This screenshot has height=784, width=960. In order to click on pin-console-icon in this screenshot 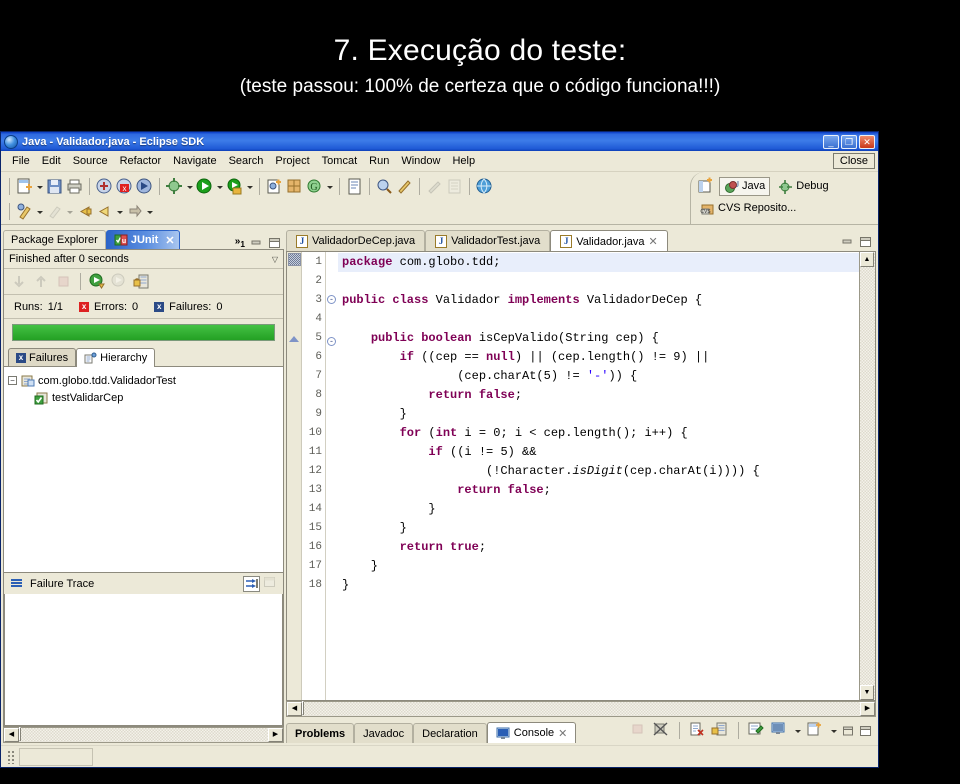, I will do `click(756, 730)`.